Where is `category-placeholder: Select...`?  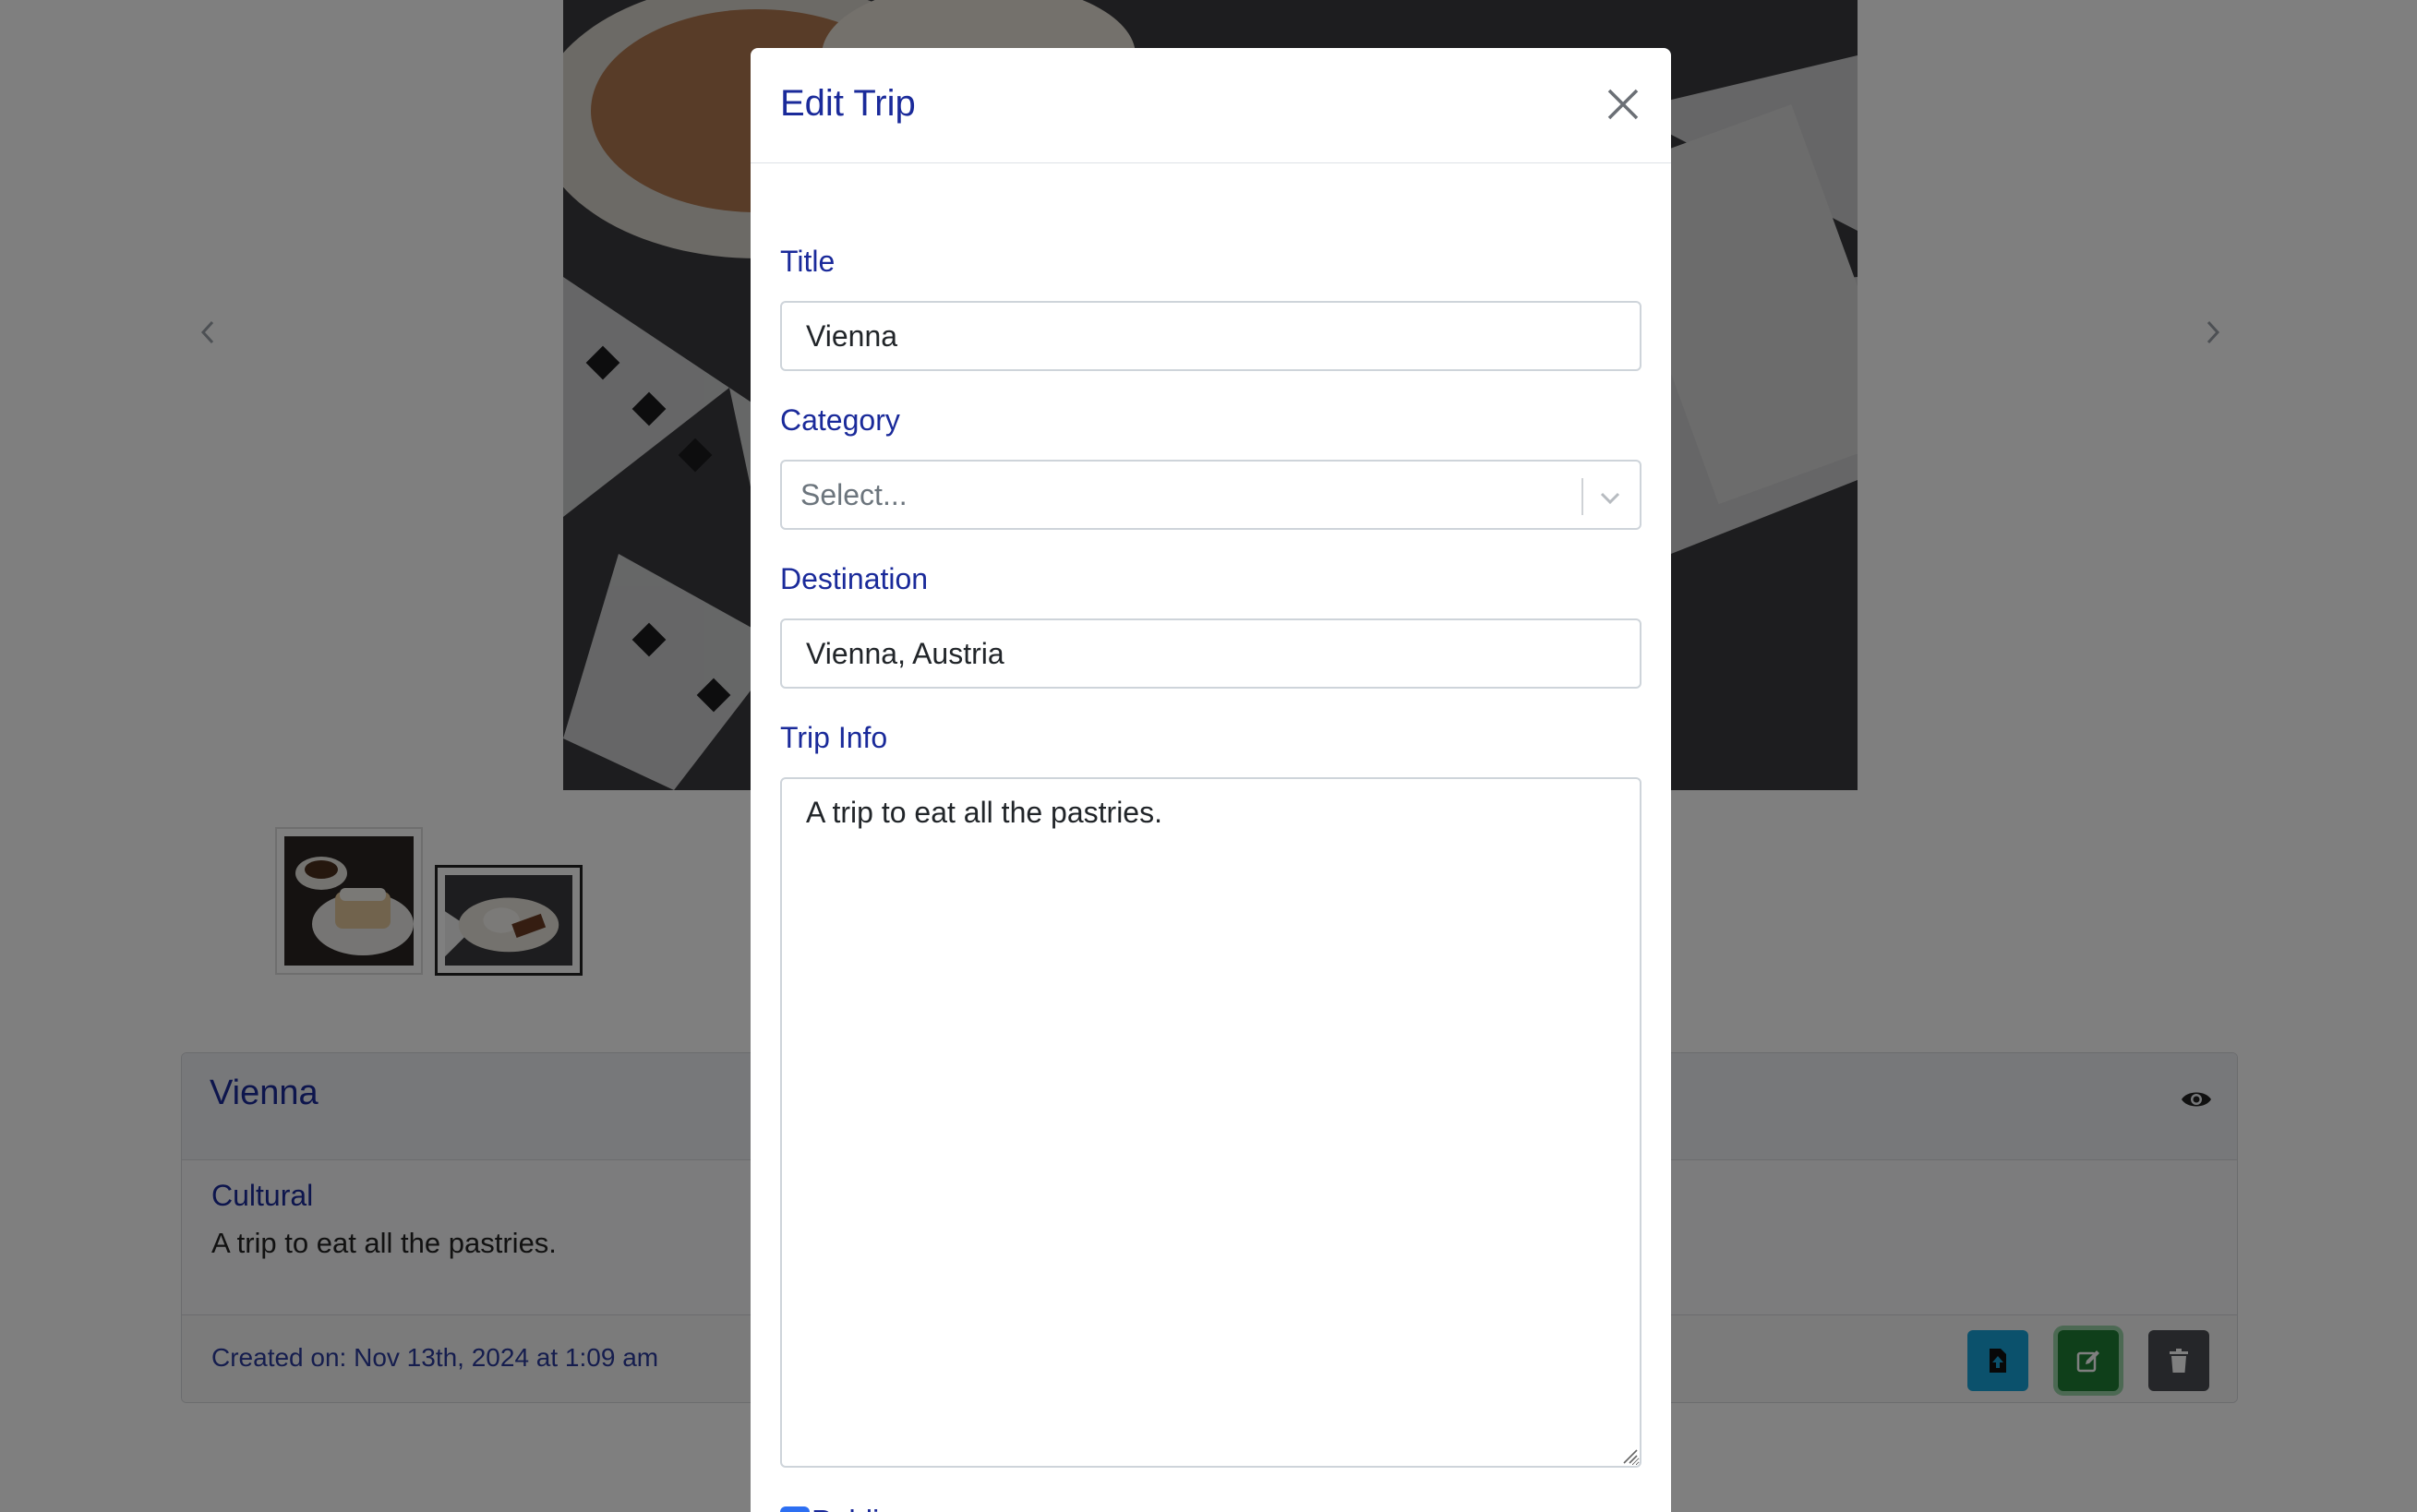 category-placeholder: Select... is located at coordinates (854, 494).